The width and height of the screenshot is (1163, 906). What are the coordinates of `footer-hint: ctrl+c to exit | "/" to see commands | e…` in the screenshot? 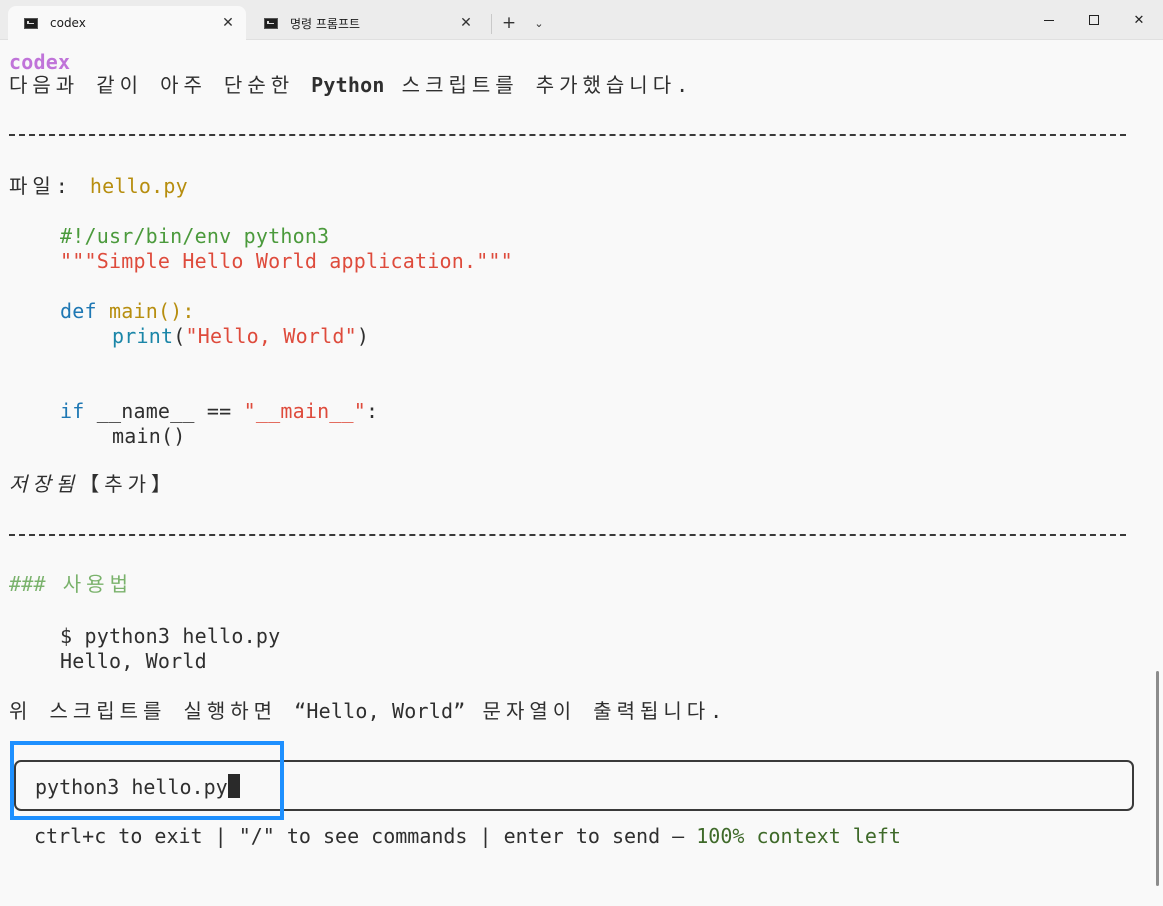 It's located at (467, 836).